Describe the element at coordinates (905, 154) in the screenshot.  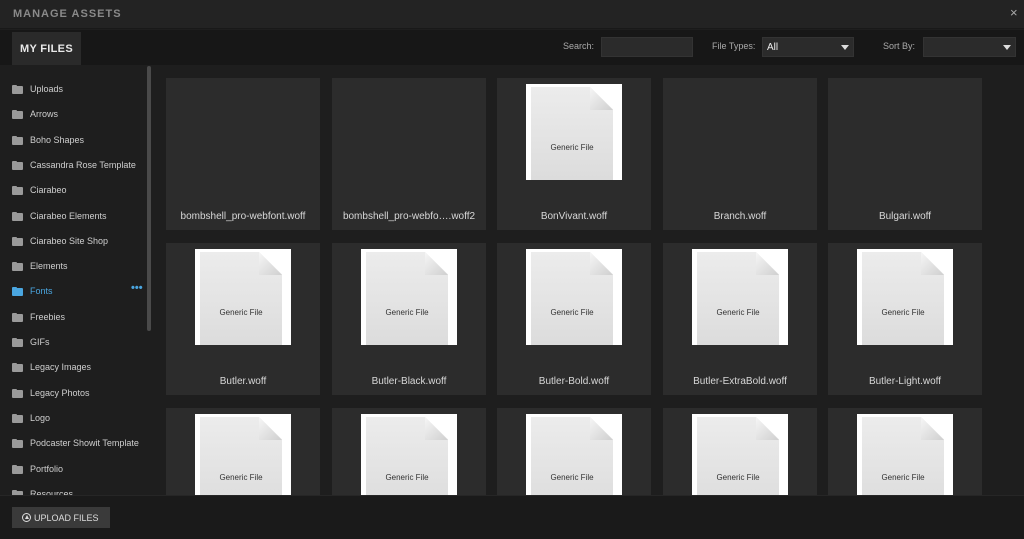
I see `file-tile: Bulgari.woff` at that location.